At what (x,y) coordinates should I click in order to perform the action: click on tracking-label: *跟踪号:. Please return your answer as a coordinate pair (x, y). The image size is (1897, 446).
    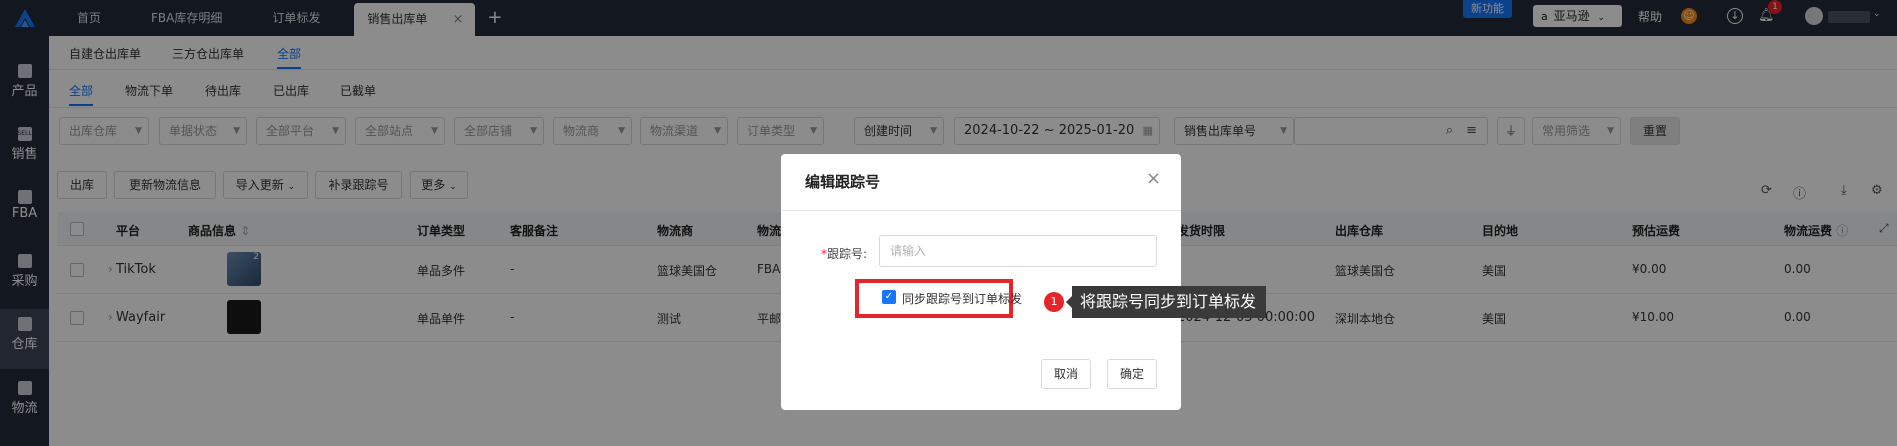
    Looking at the image, I should click on (844, 253).